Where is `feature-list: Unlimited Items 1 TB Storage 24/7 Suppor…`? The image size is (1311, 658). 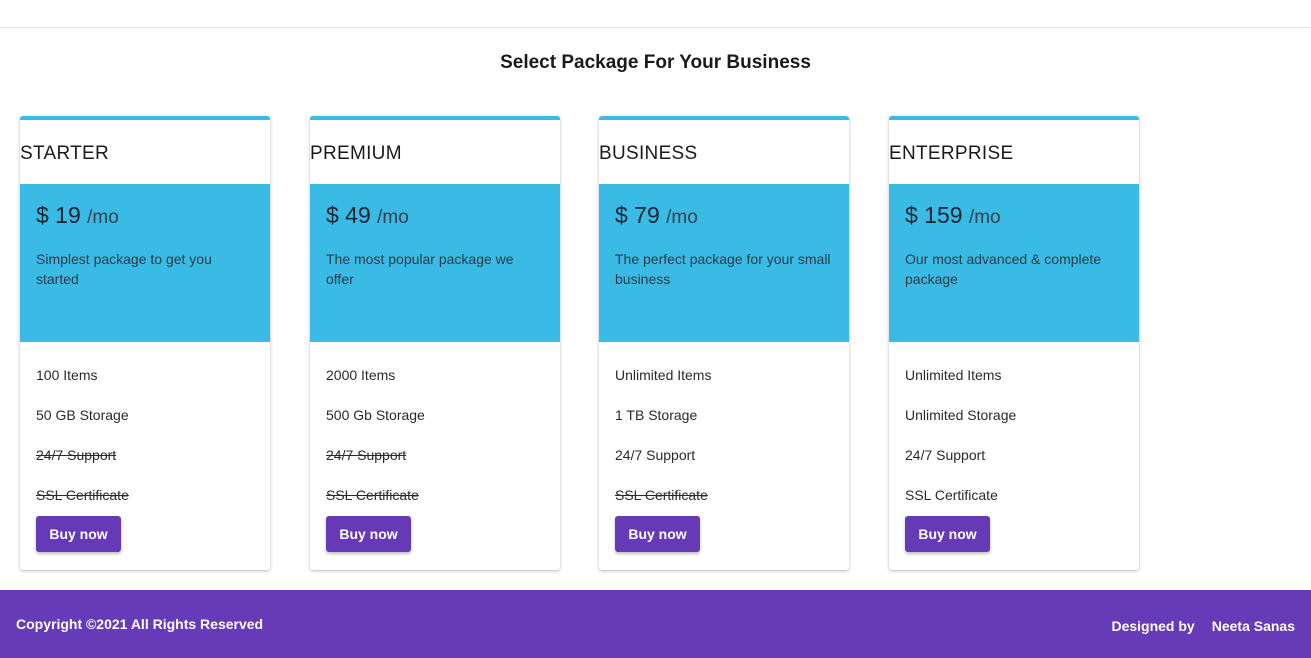 feature-list: Unlimited Items 1 TB Storage 24/7 Suppor… is located at coordinates (724, 447).